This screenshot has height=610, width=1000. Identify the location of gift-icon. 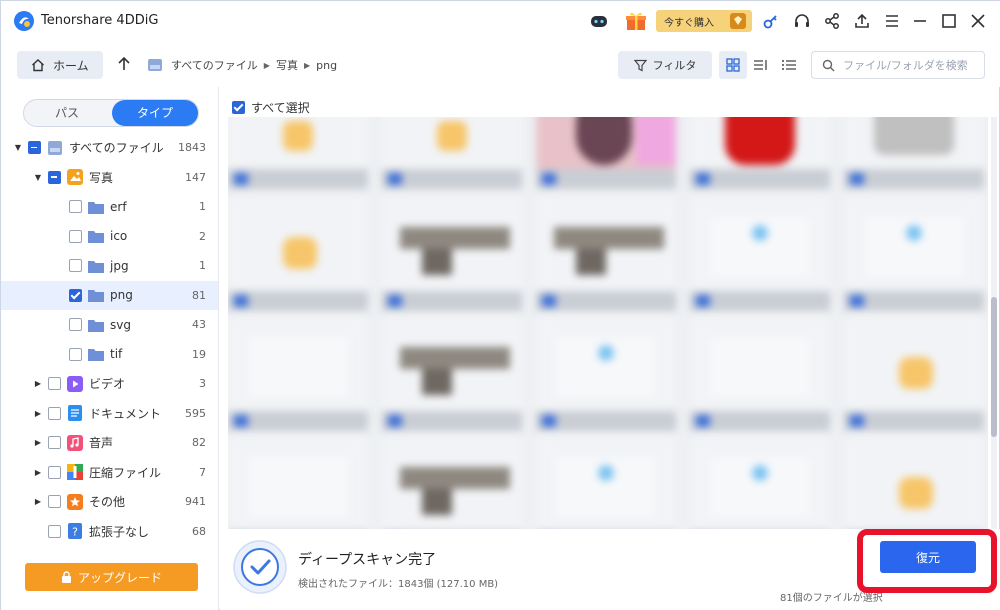
(636, 21).